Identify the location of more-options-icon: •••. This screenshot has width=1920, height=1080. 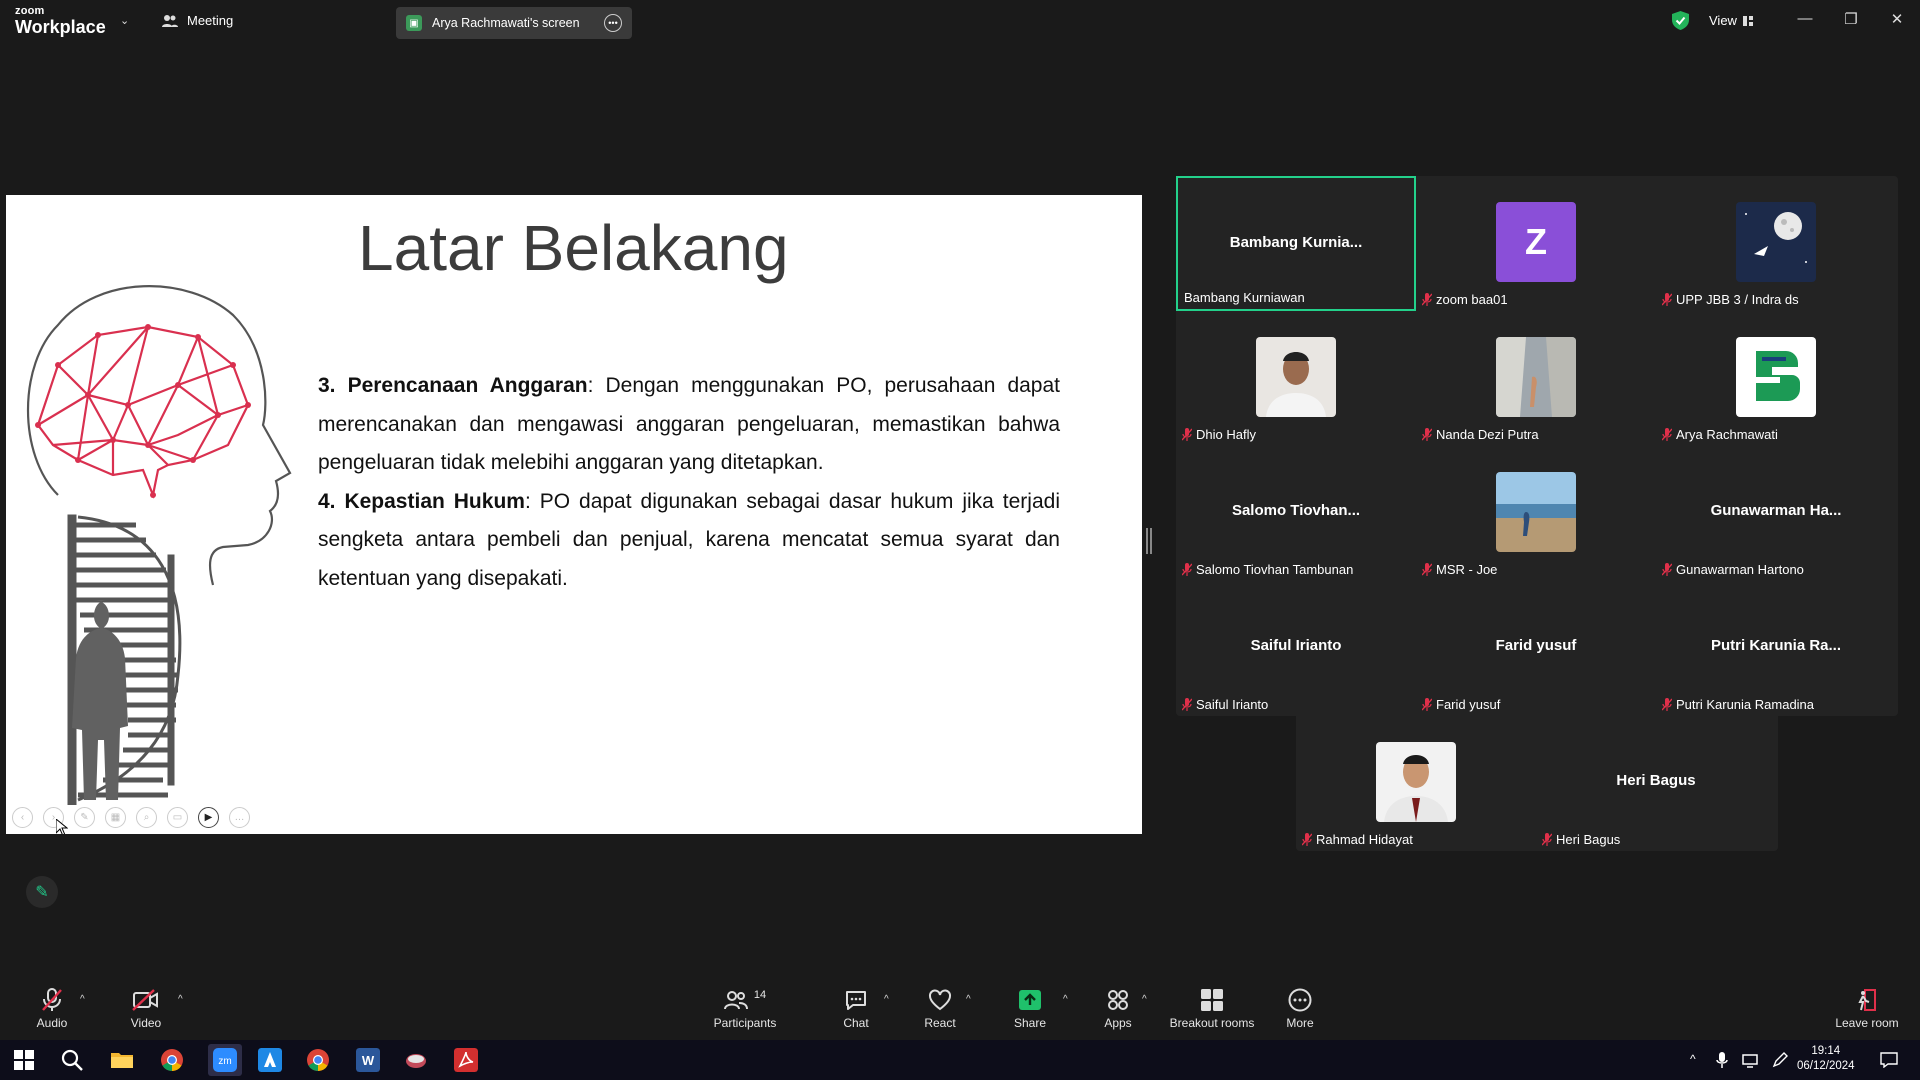
(613, 23).